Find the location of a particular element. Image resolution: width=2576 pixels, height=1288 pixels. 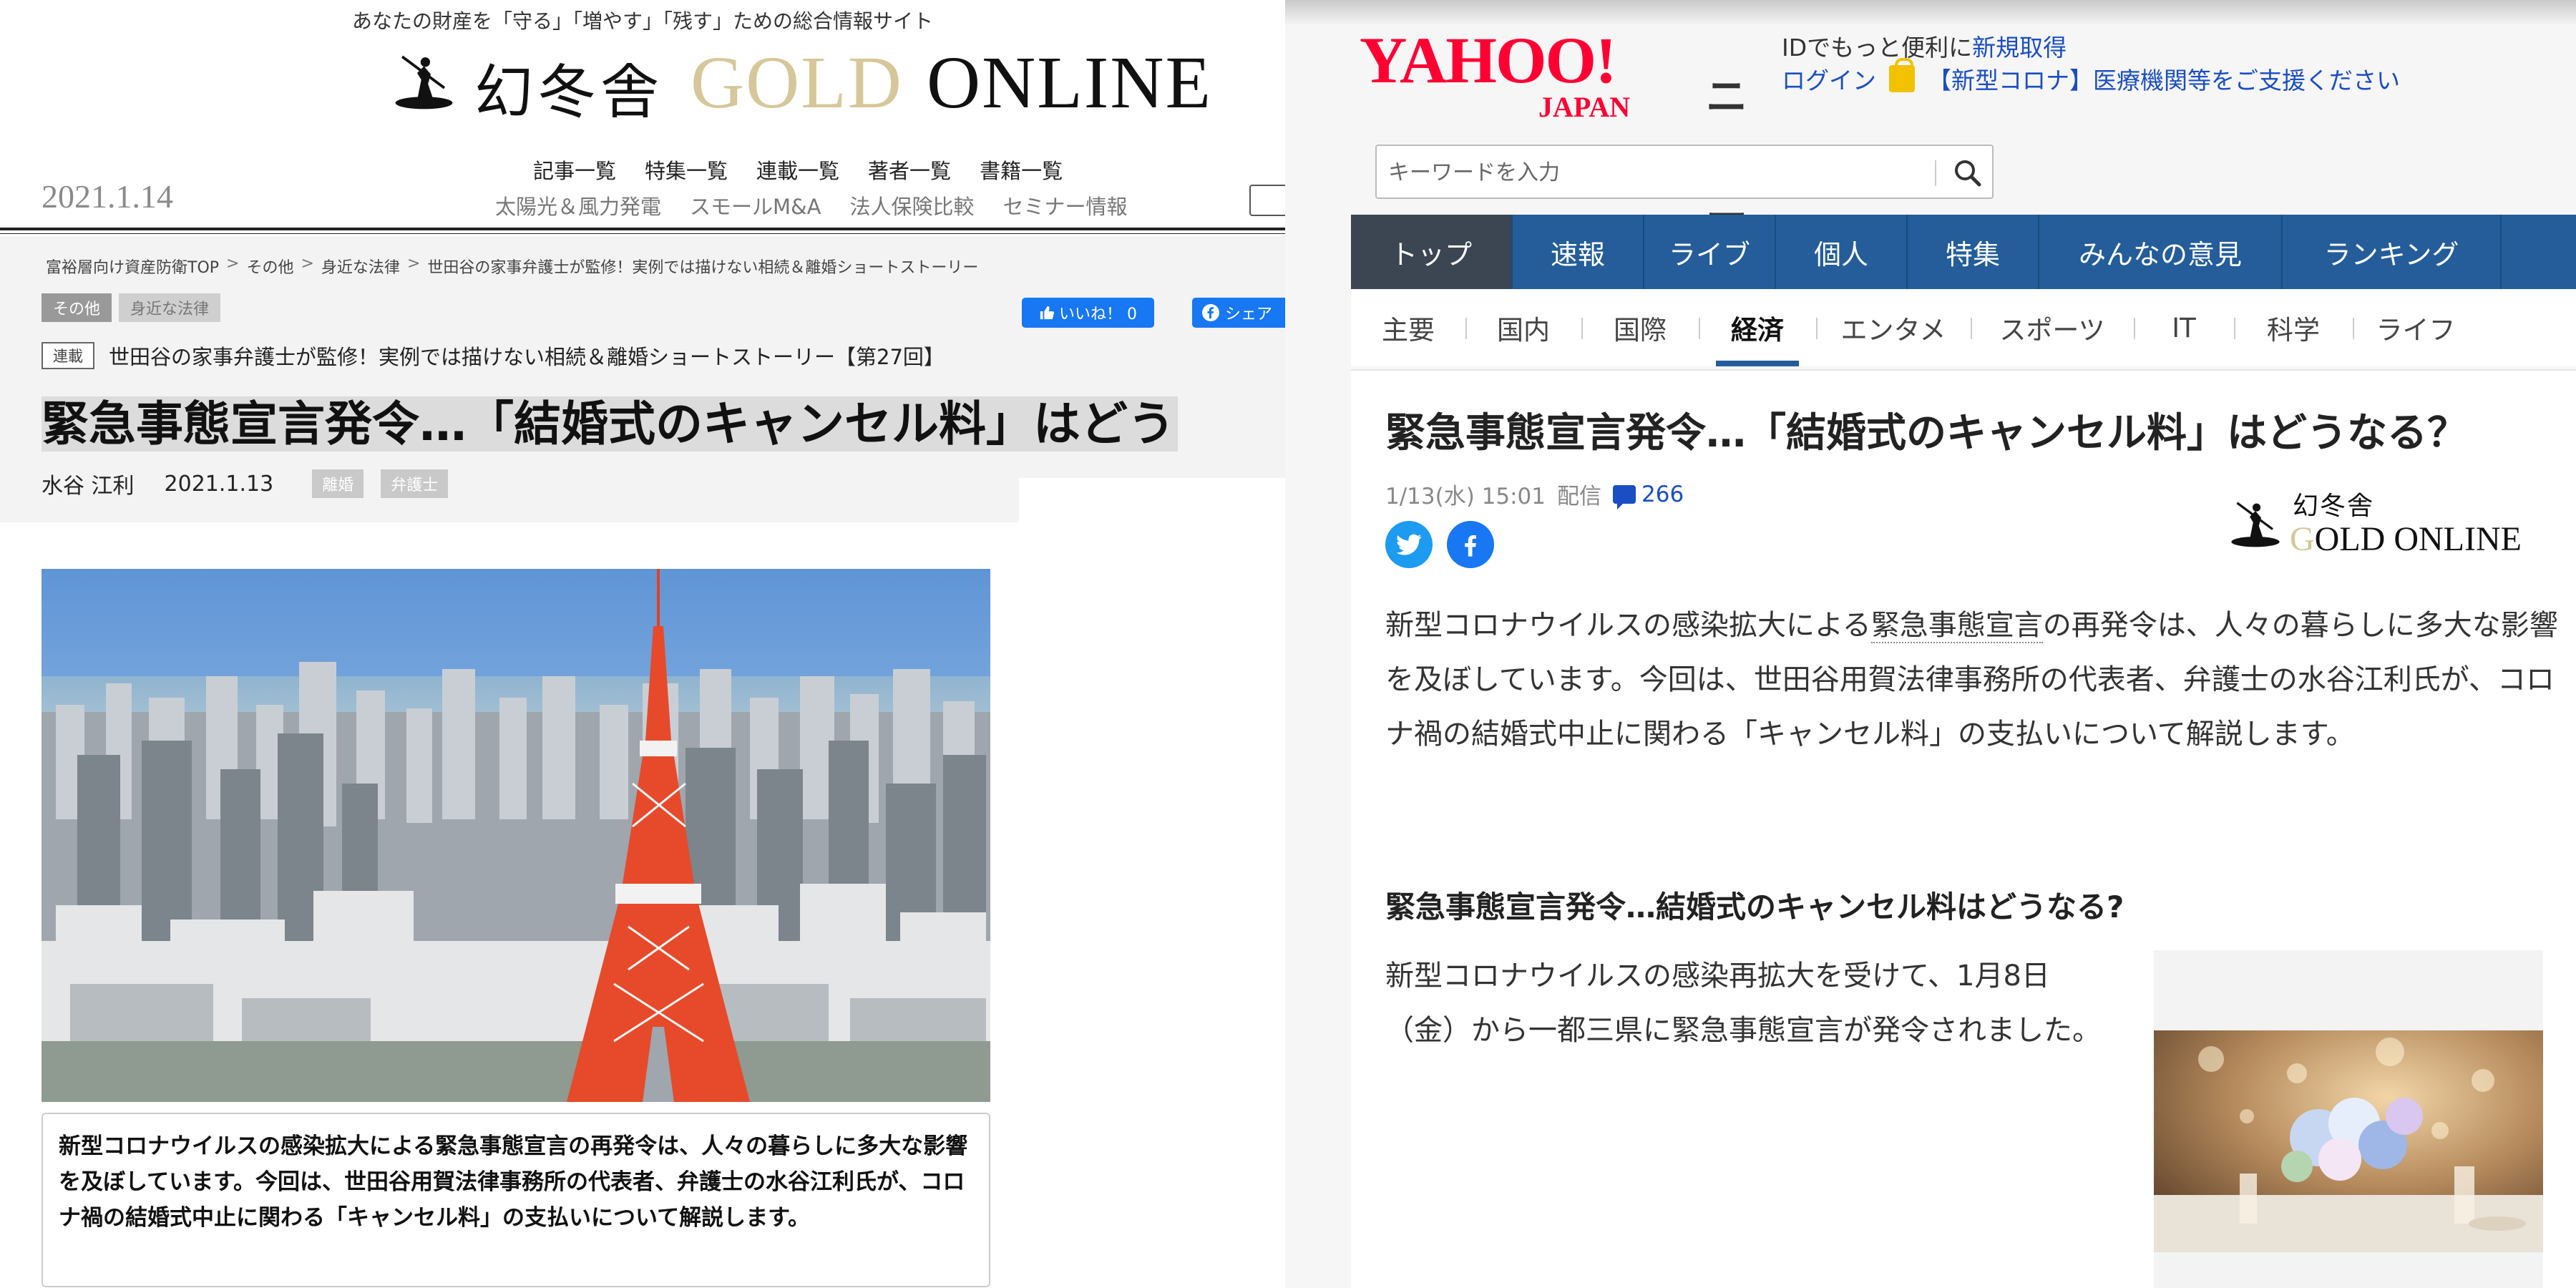

article-image-box is located at coordinates (2348, 1119).